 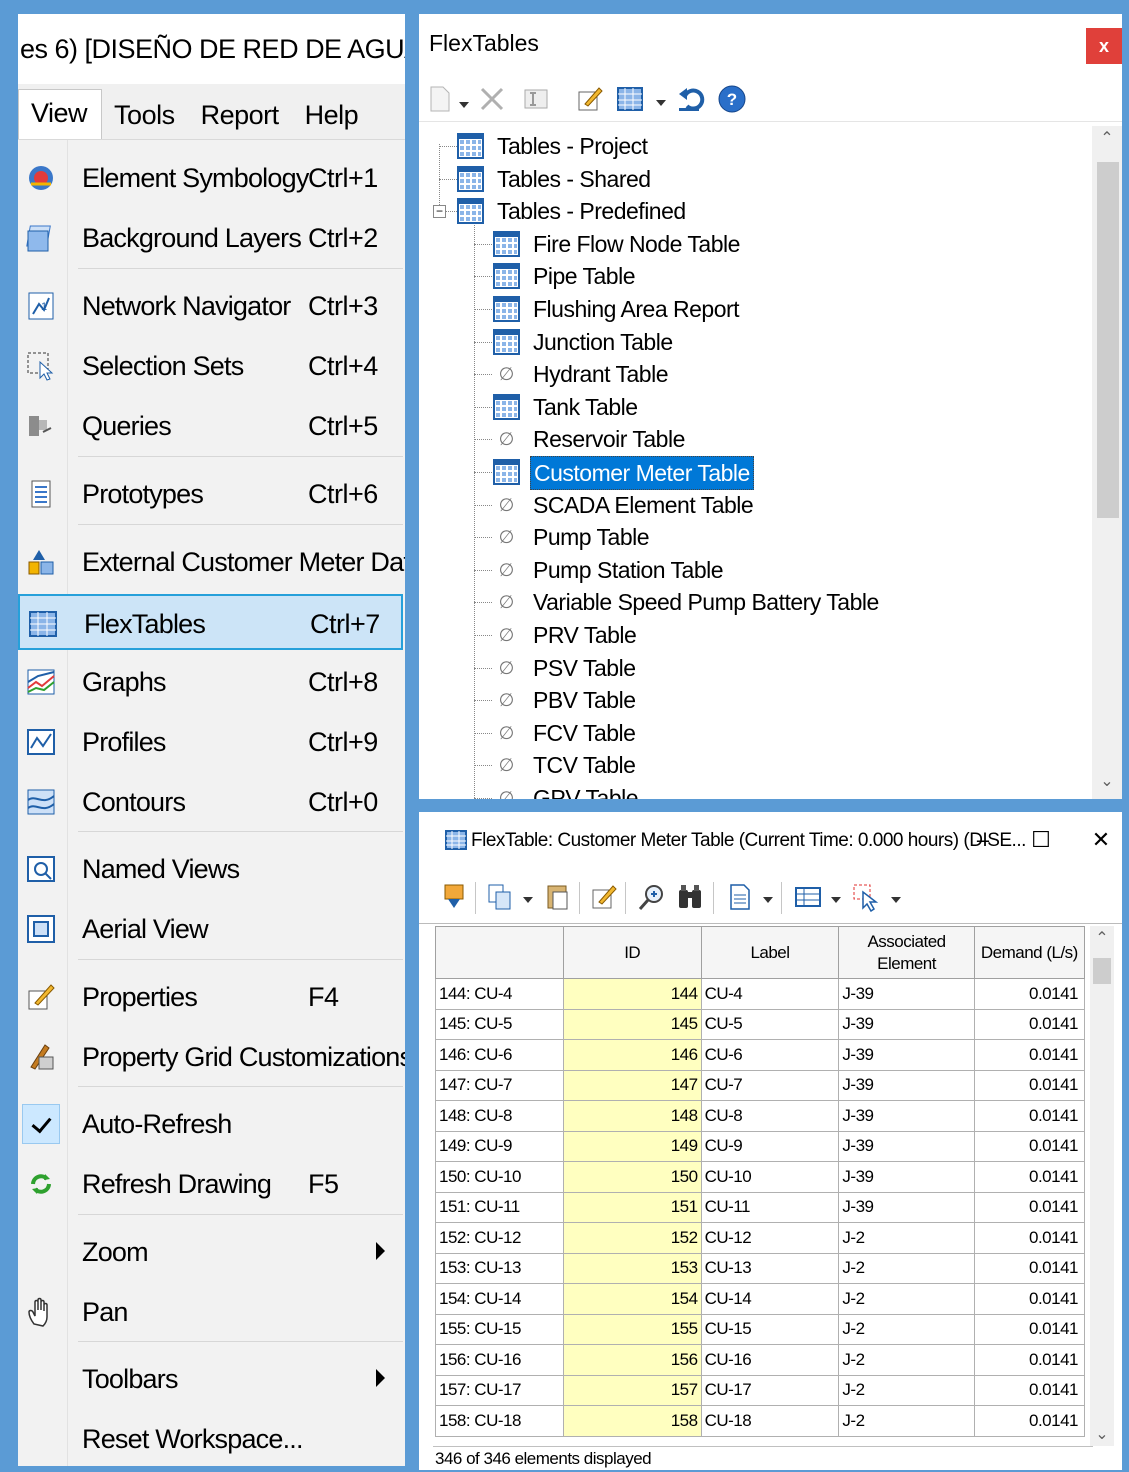 What do you see at coordinates (210, 929) in the screenshot?
I see `menu-item-aerial-view: Aerial View` at bounding box center [210, 929].